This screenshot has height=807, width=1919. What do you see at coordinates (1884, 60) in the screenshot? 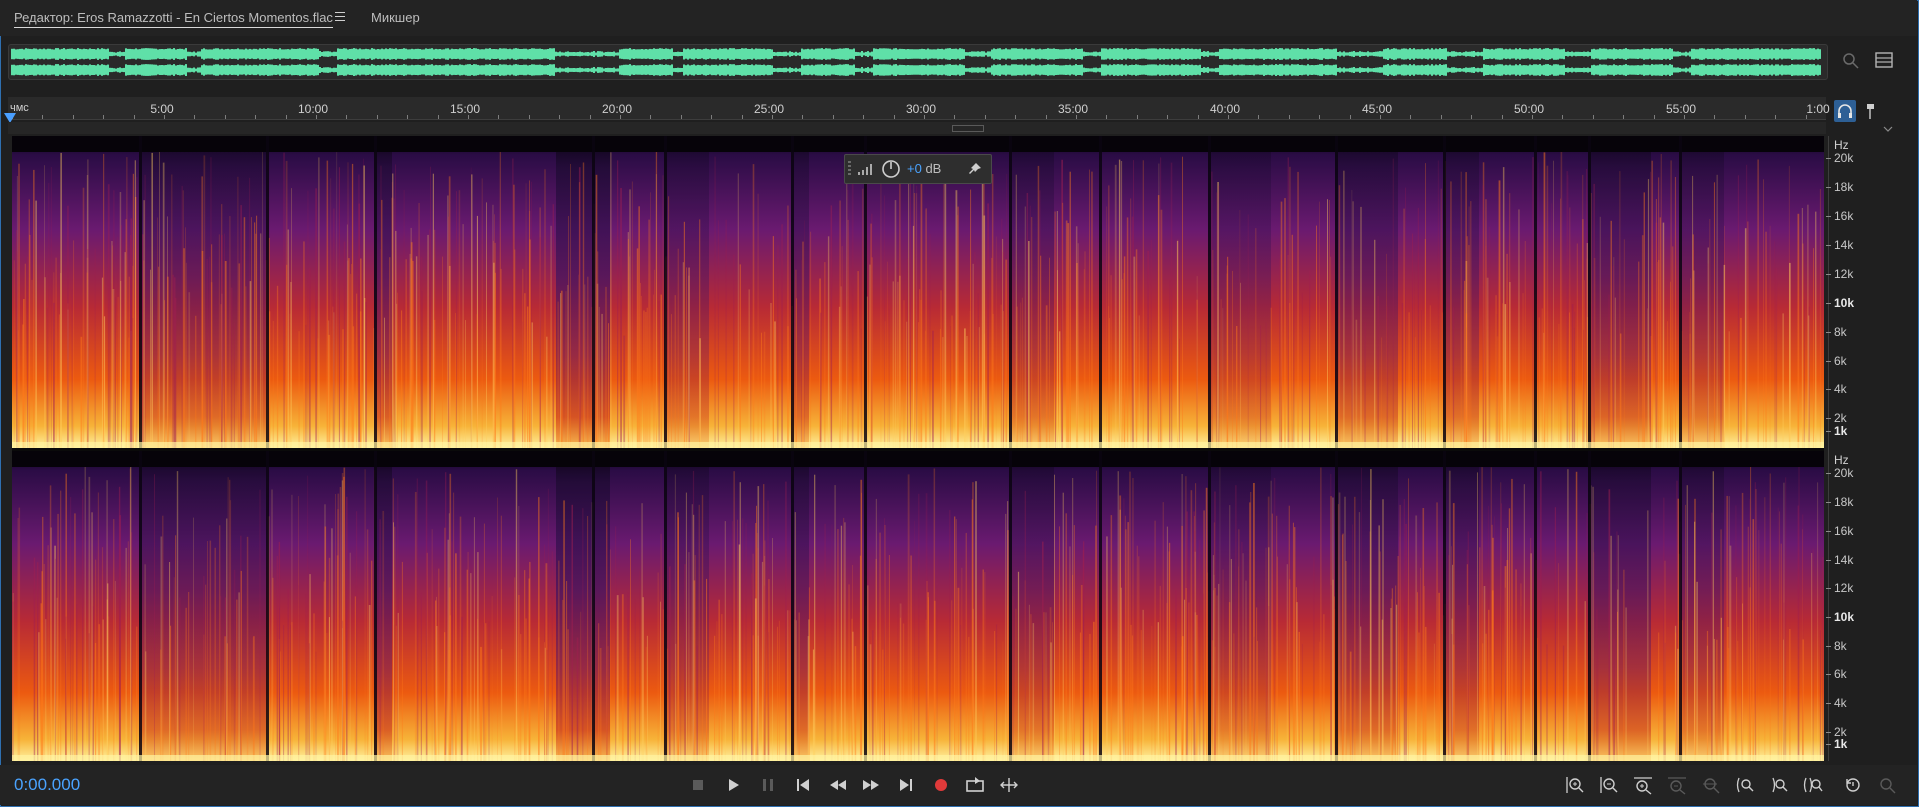
I see `panel-list-icon` at bounding box center [1884, 60].